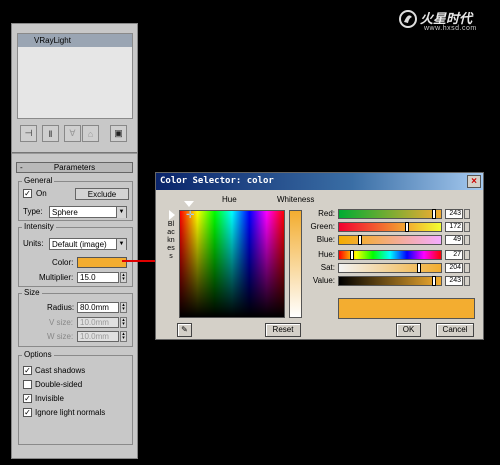  Describe the element at coordinates (21, 167) in the screenshot. I see `collapse-toggle: -` at that location.